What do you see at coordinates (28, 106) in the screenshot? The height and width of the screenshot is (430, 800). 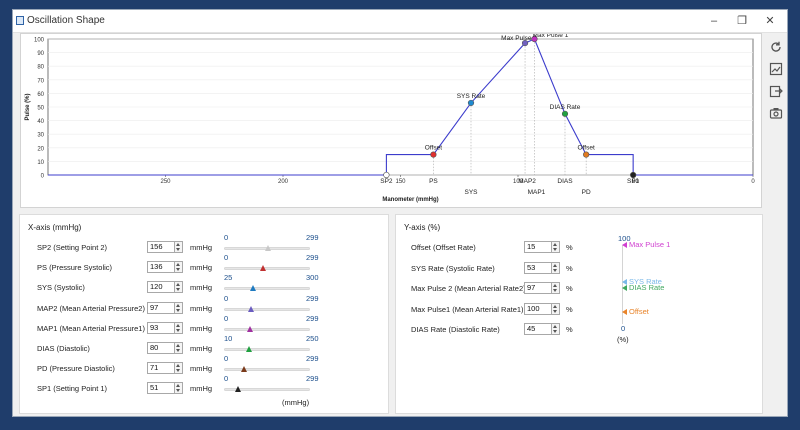 I see `y-axis-label: Pulse (%)` at bounding box center [28, 106].